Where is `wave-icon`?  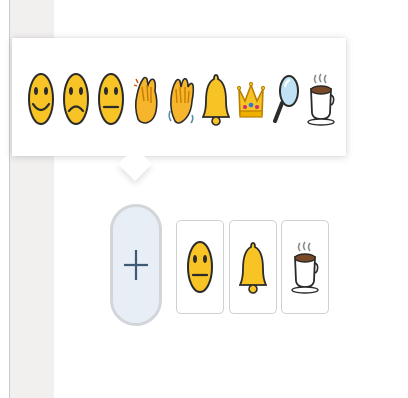
wave-icon is located at coordinates (180, 100).